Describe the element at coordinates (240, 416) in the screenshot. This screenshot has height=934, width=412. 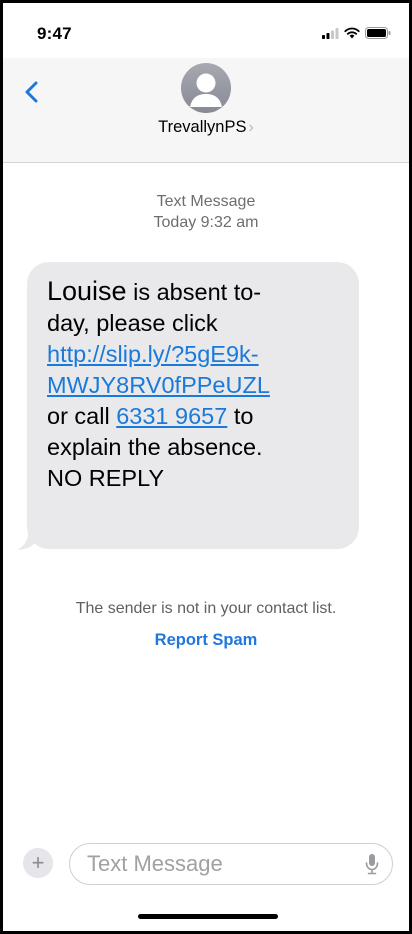
I see `message-text: to` at that location.